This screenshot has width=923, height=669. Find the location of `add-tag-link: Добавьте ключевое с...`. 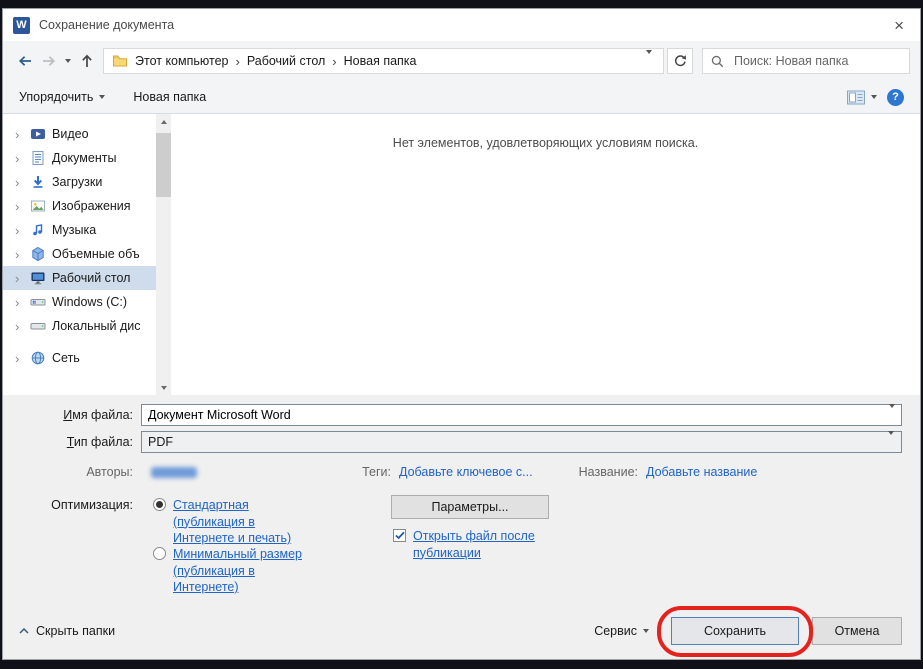

add-tag-link: Добавьте ключевое с... is located at coordinates (466, 472).